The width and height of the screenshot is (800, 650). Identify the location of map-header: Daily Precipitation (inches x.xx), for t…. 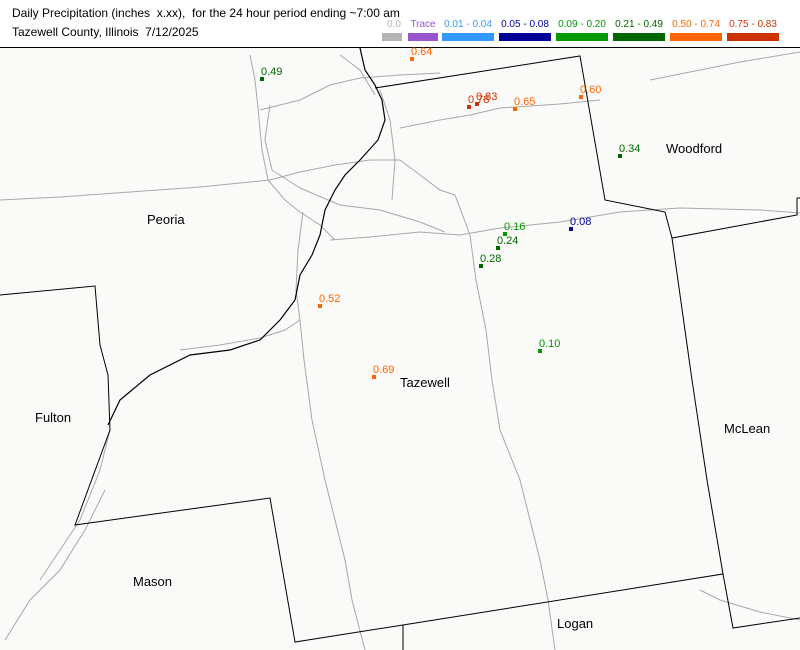
(400, 24).